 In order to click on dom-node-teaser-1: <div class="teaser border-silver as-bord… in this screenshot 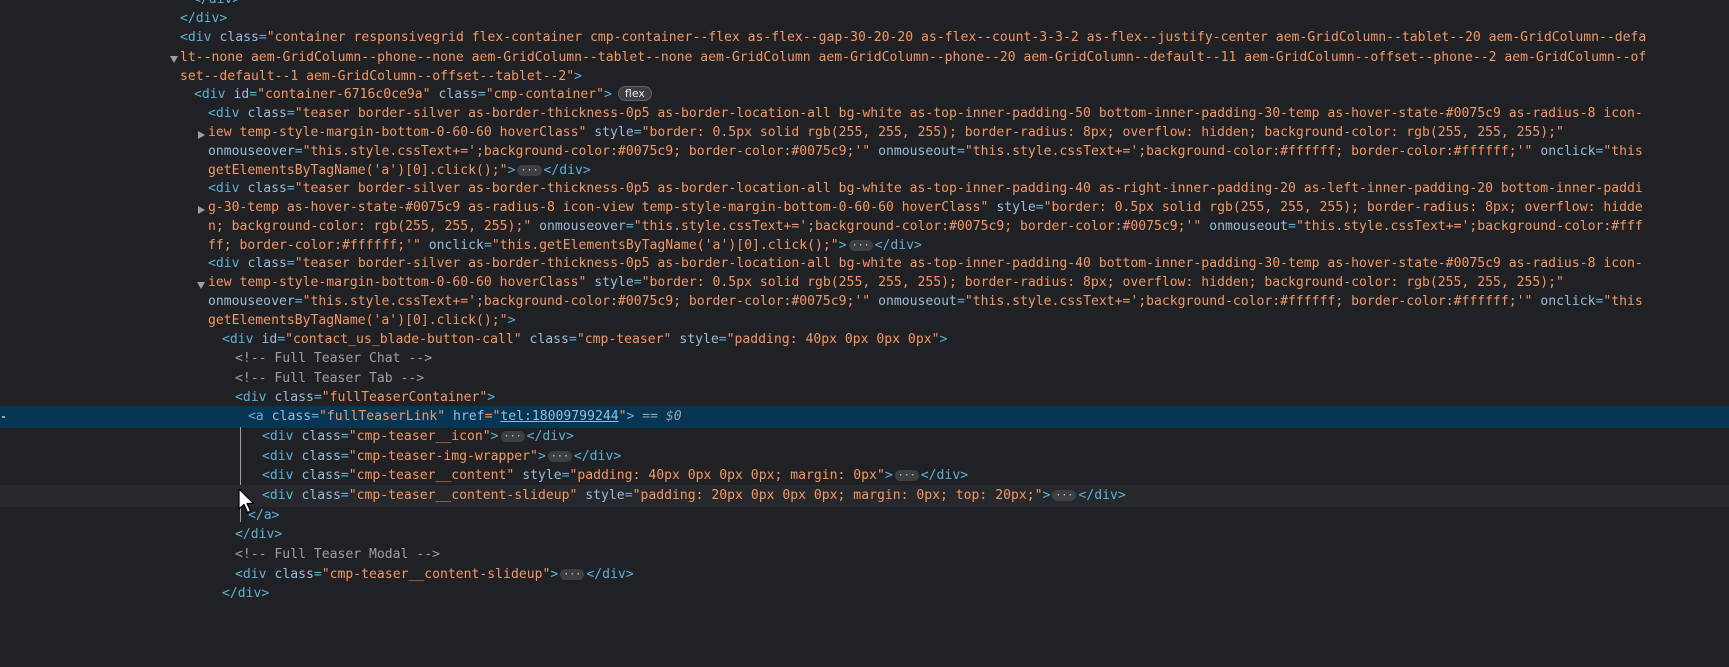, I will do `click(864, 142)`.